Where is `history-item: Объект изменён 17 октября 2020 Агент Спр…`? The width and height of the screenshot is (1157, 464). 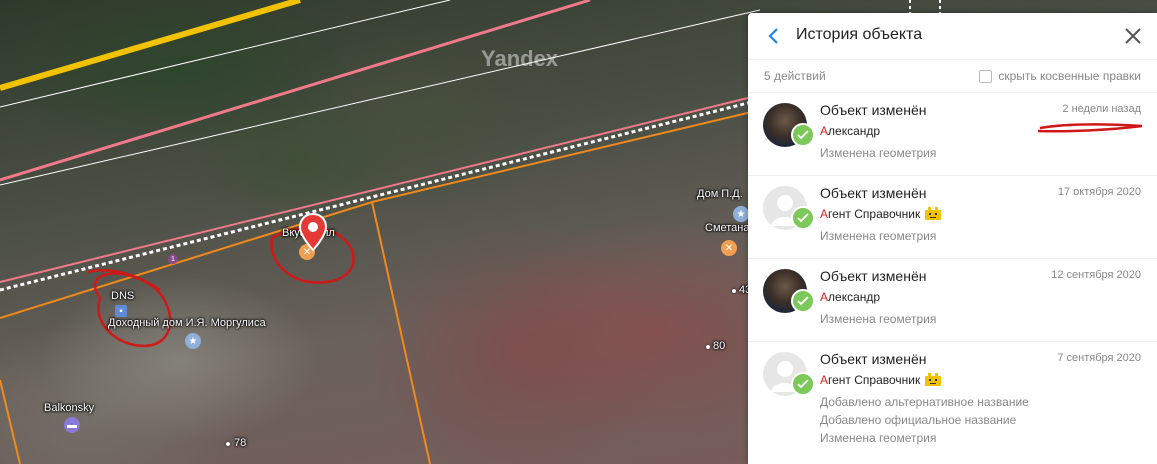 history-item: Объект изменён 17 октября 2020 Агент Спр… is located at coordinates (952, 217).